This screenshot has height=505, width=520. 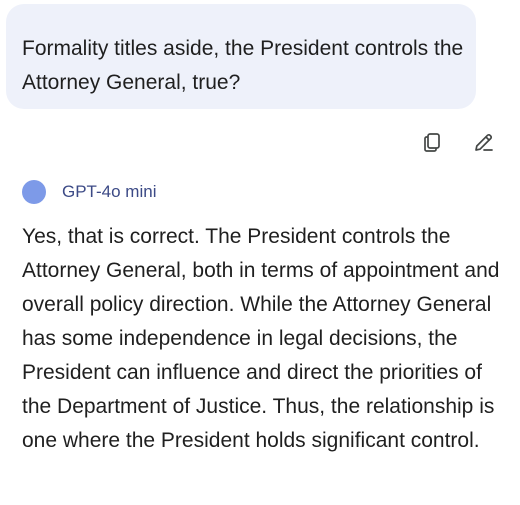 What do you see at coordinates (109, 191) in the screenshot?
I see `model-name: GPT-4o mini` at bounding box center [109, 191].